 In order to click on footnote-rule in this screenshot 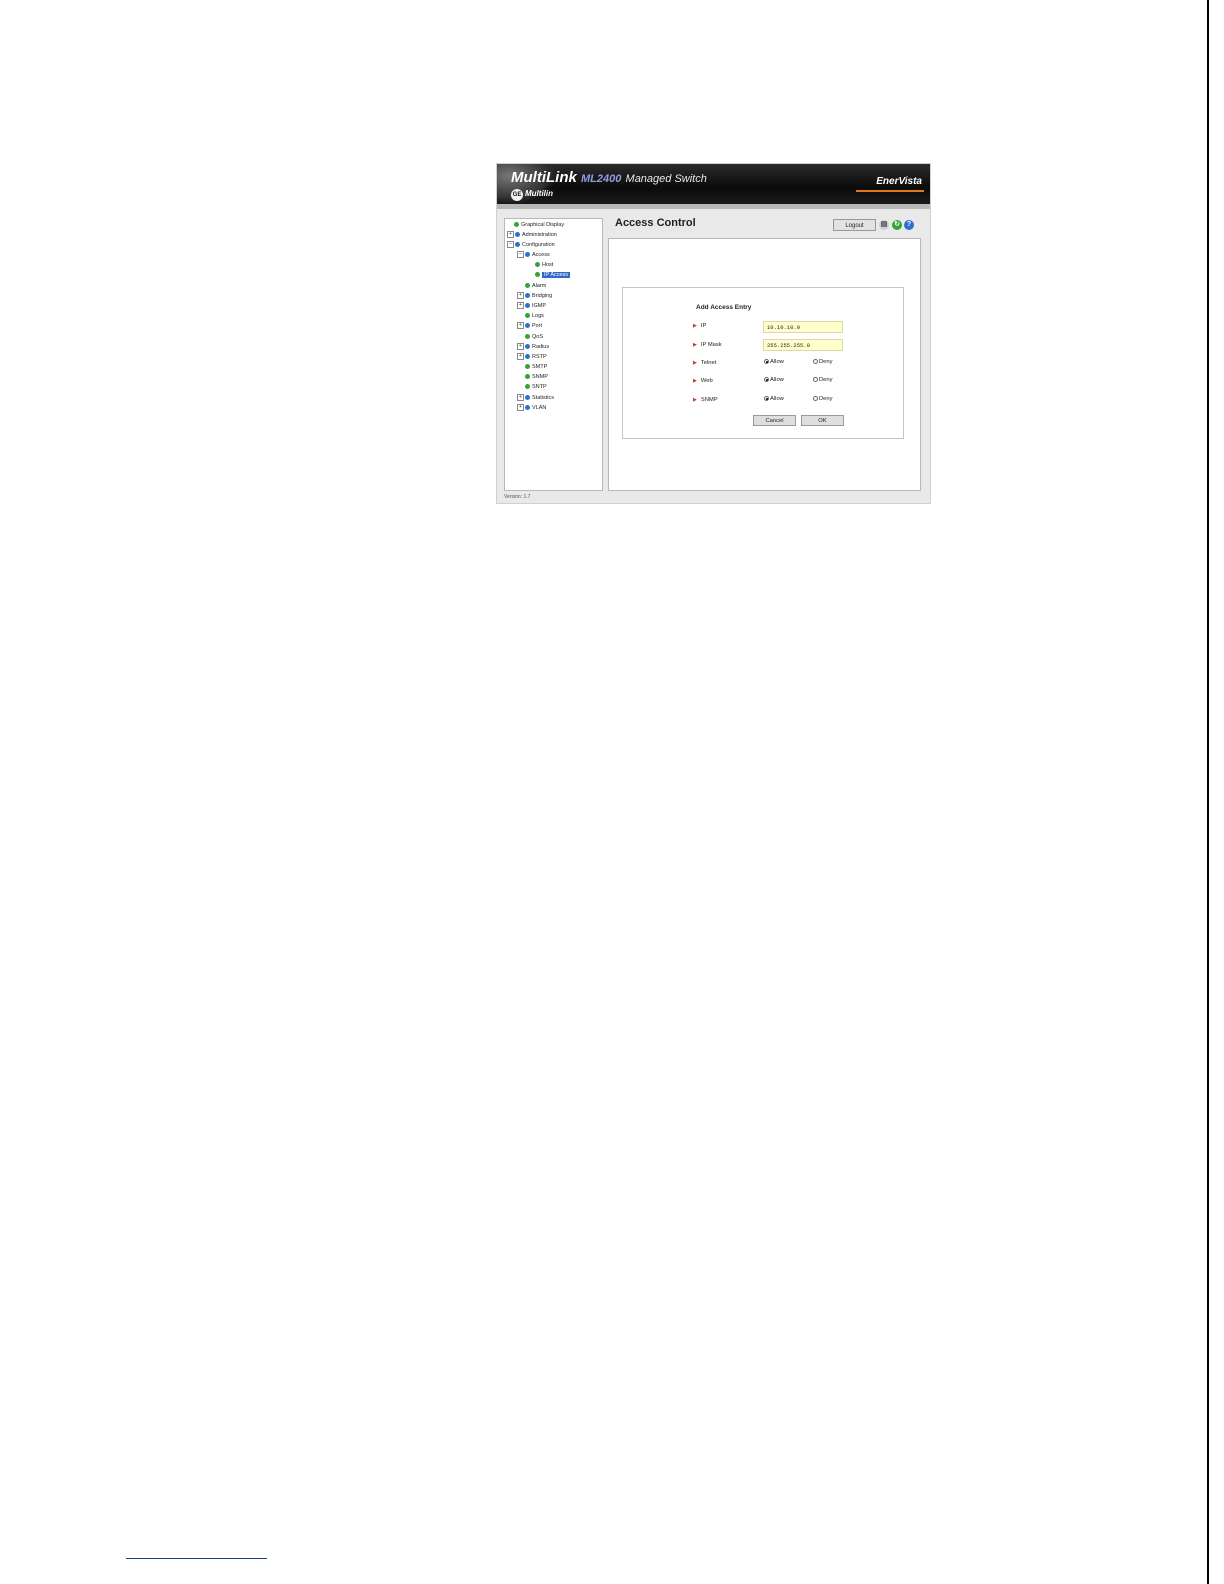, I will do `click(196, 1558)`.